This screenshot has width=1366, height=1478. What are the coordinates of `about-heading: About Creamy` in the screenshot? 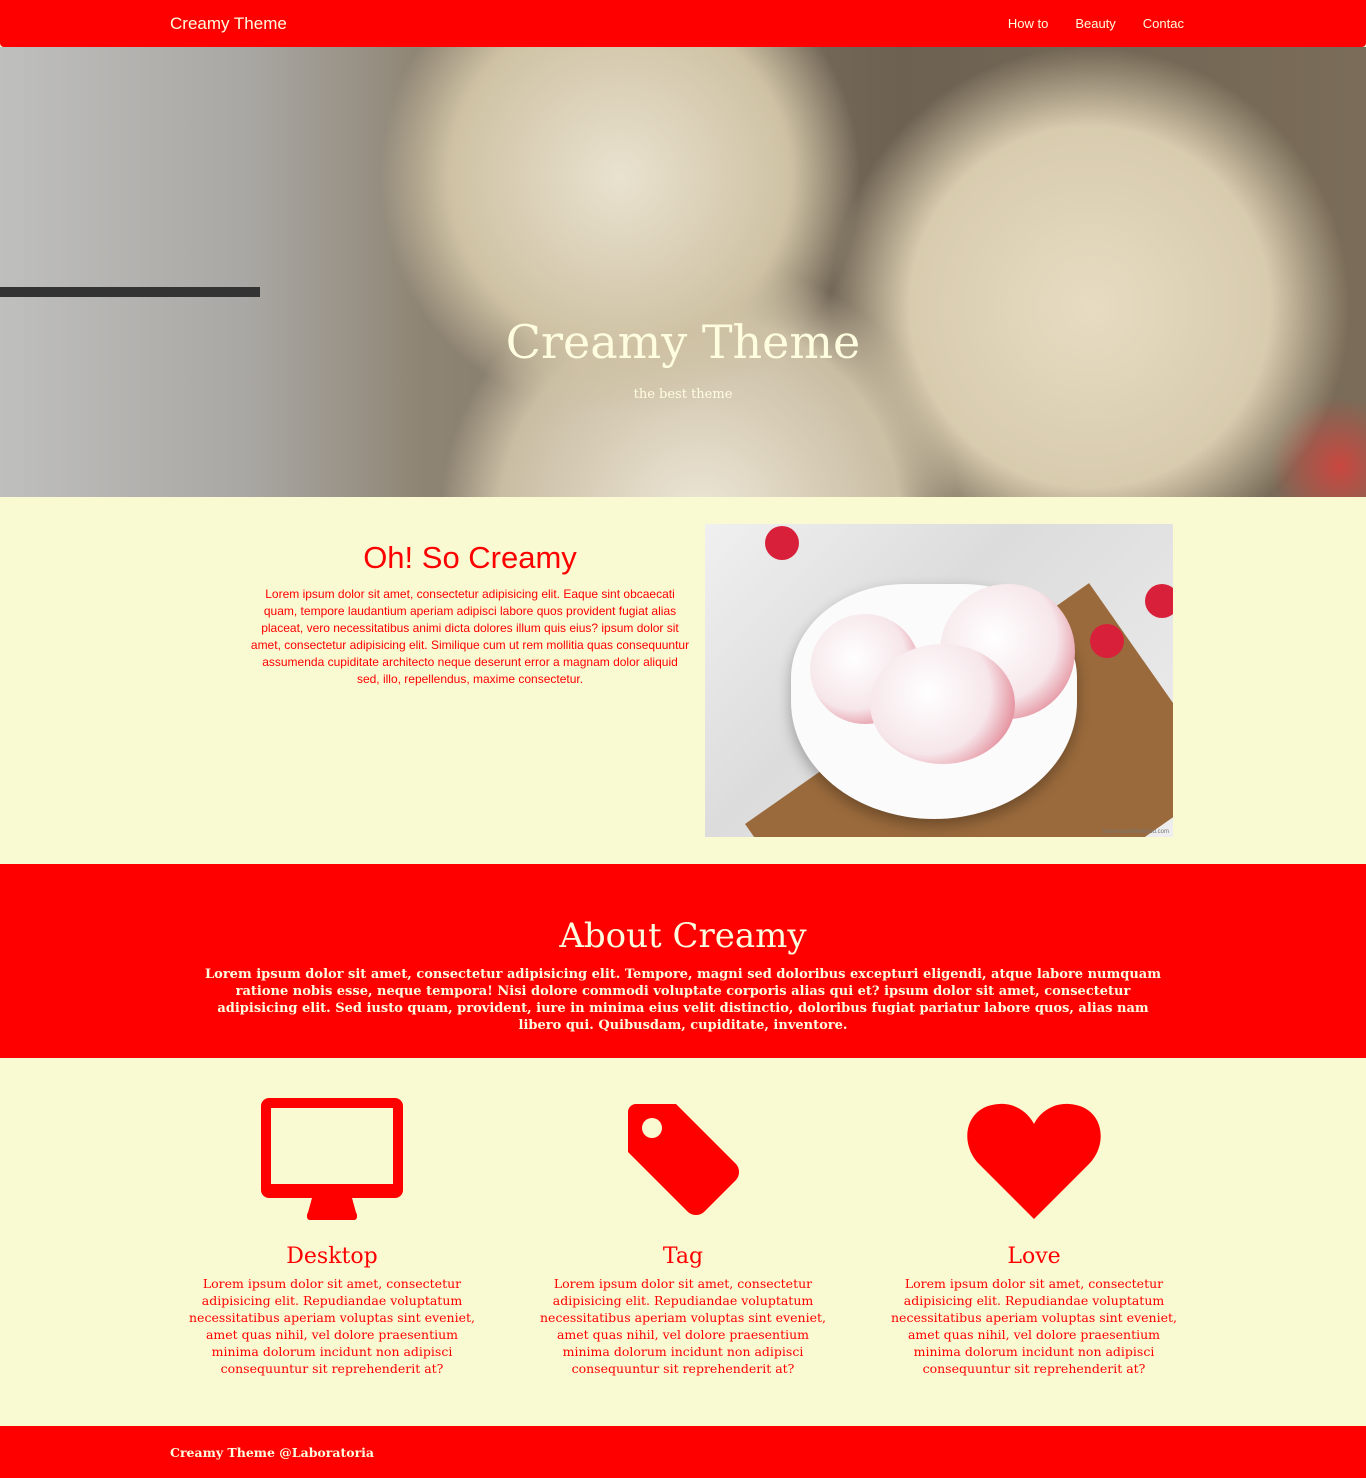 It's located at (683, 936).